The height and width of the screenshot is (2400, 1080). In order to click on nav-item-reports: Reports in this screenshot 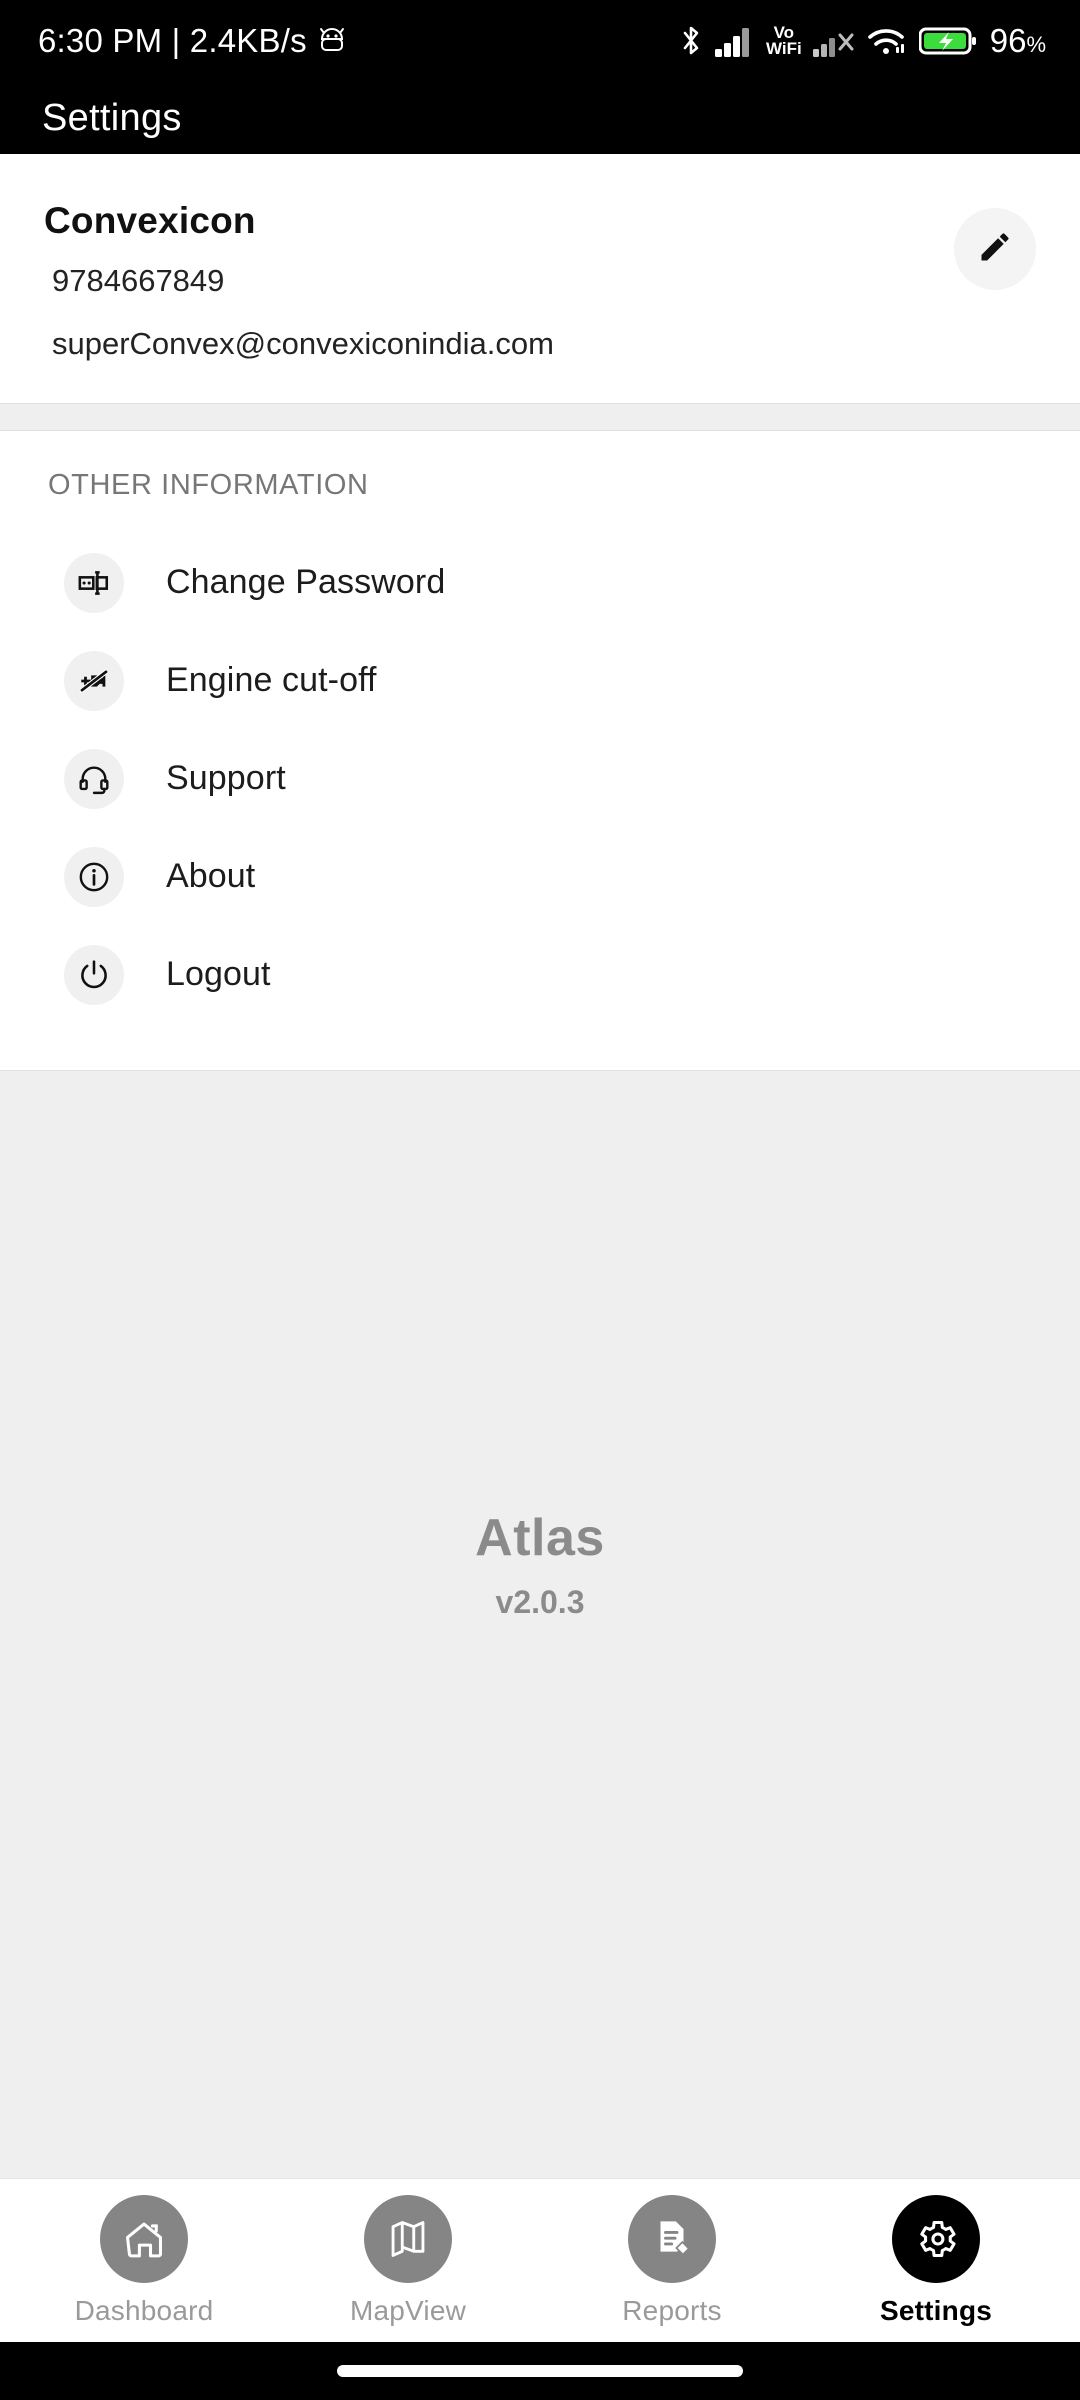, I will do `click(672, 2260)`.